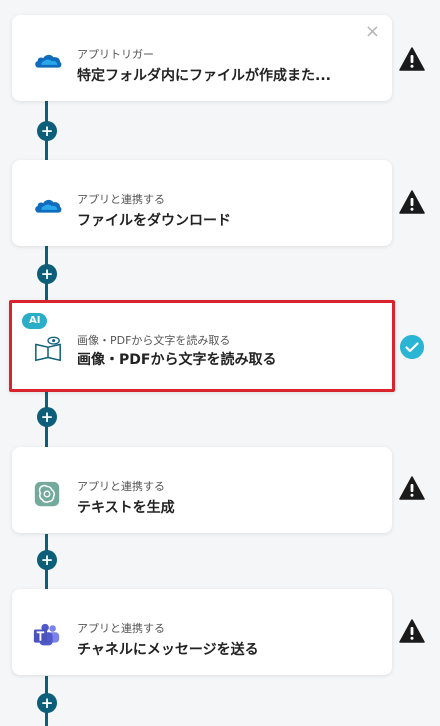 The width and height of the screenshot is (440, 726). I want to click on step-category: アプリトリガー, so click(115, 54).